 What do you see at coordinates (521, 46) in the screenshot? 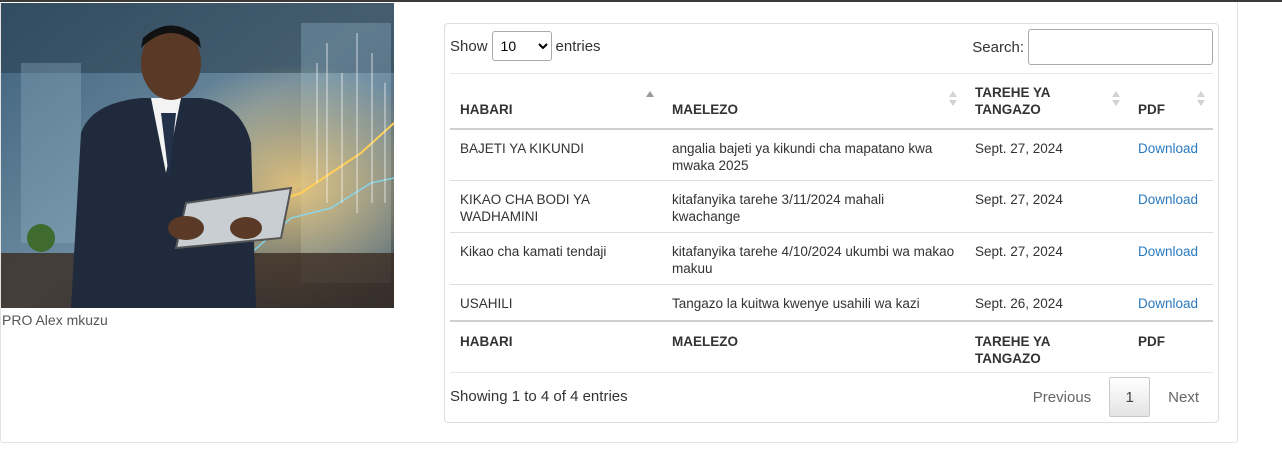
I see `entries-per-page-select: 10` at bounding box center [521, 46].